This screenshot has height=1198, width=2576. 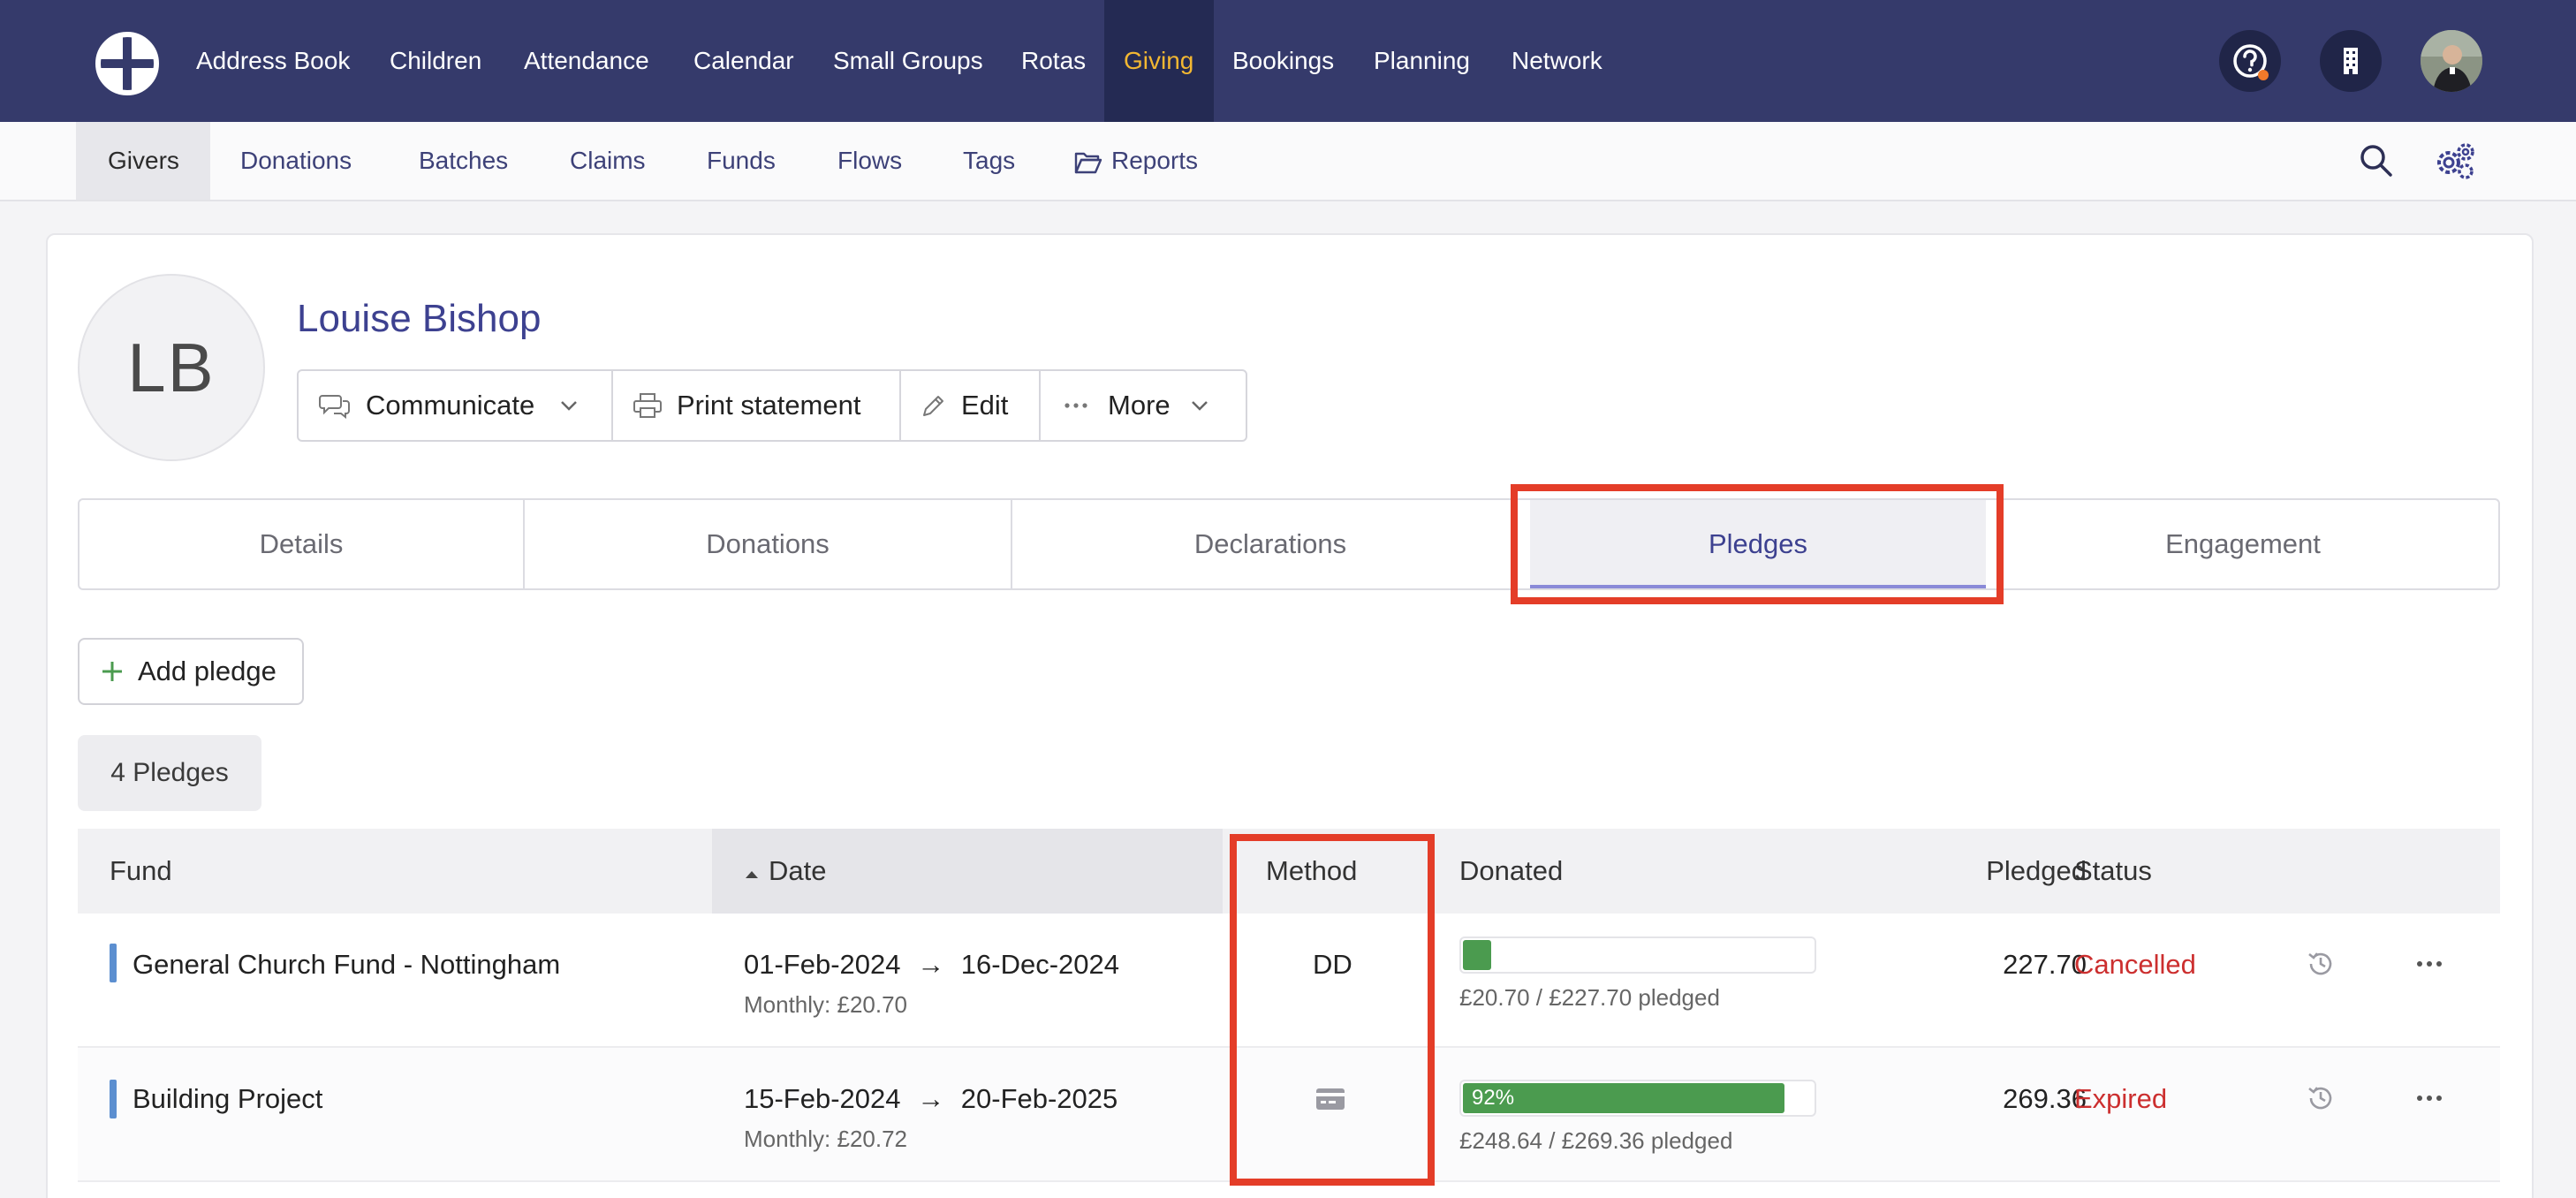 I want to click on tab-donations: Donations, so click(x=768, y=544).